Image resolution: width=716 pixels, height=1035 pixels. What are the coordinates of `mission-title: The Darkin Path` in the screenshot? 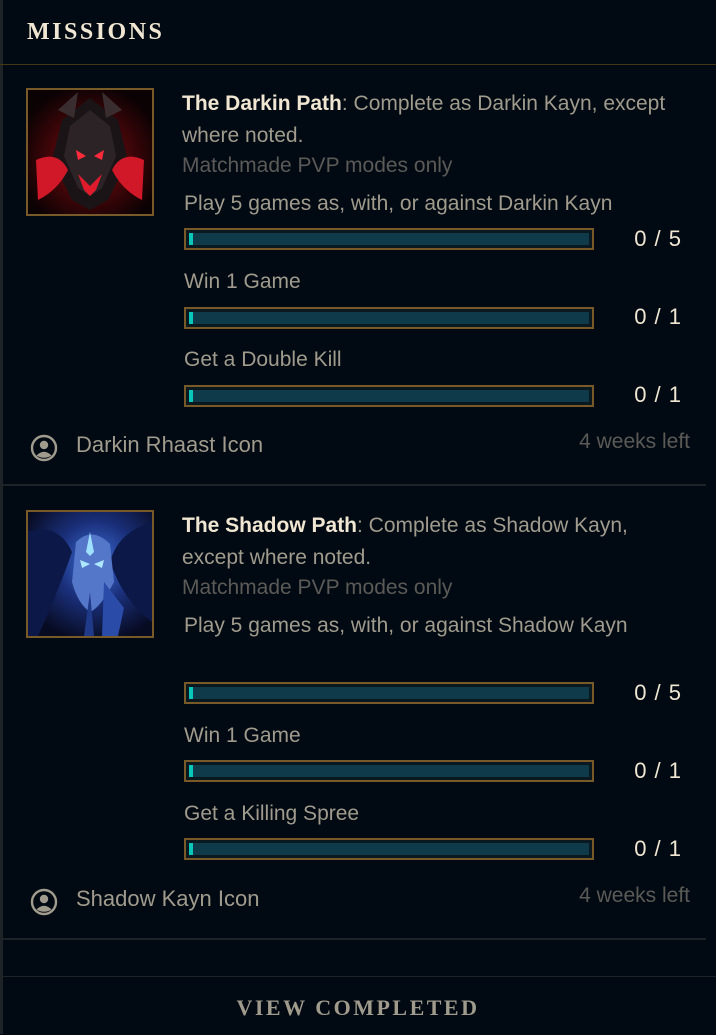 It's located at (262, 103).